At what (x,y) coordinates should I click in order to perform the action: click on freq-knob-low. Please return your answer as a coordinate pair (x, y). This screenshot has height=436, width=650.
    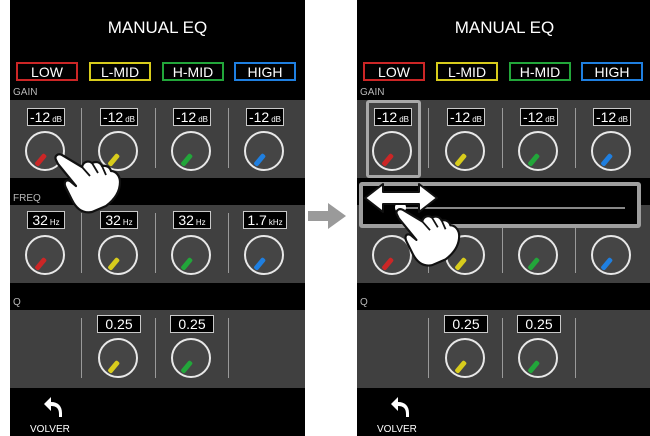
    Looking at the image, I should click on (45, 255).